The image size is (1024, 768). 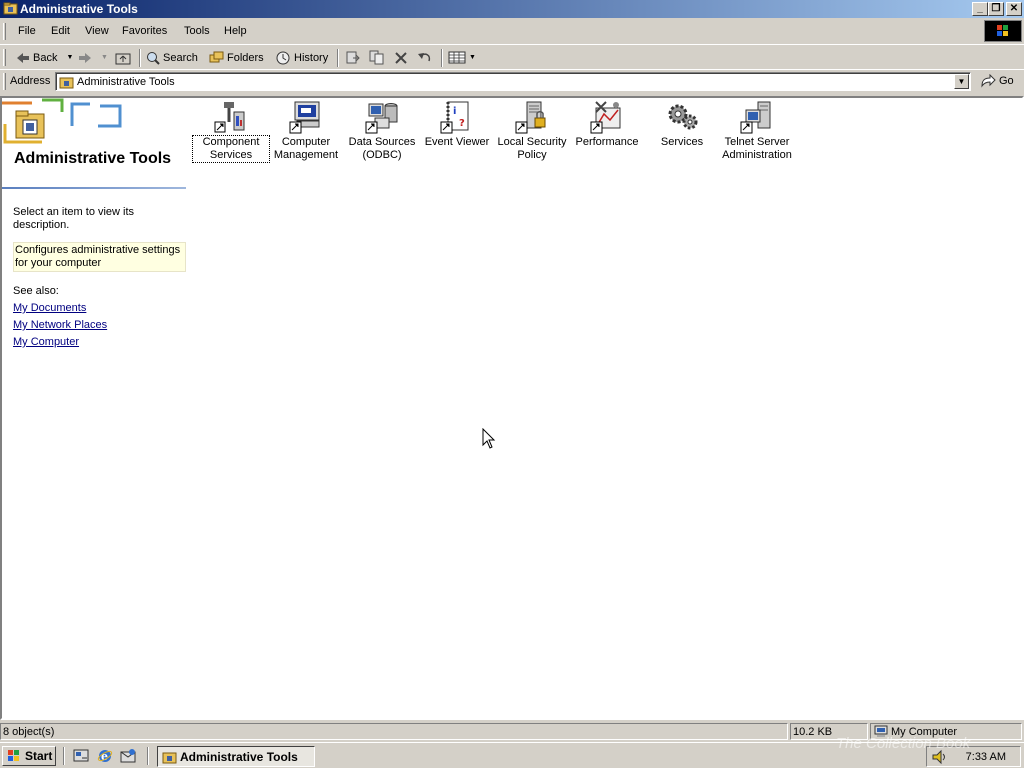 What do you see at coordinates (283, 57) in the screenshot?
I see `history-icon` at bounding box center [283, 57].